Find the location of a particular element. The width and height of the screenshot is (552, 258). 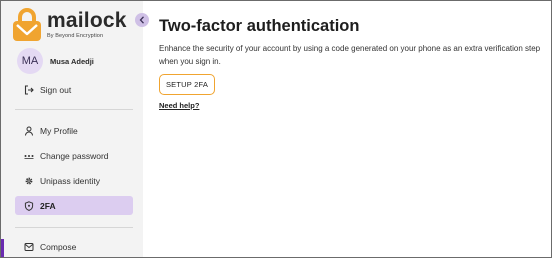

user-profile: MA Musa Adedji is located at coordinates (55, 61).